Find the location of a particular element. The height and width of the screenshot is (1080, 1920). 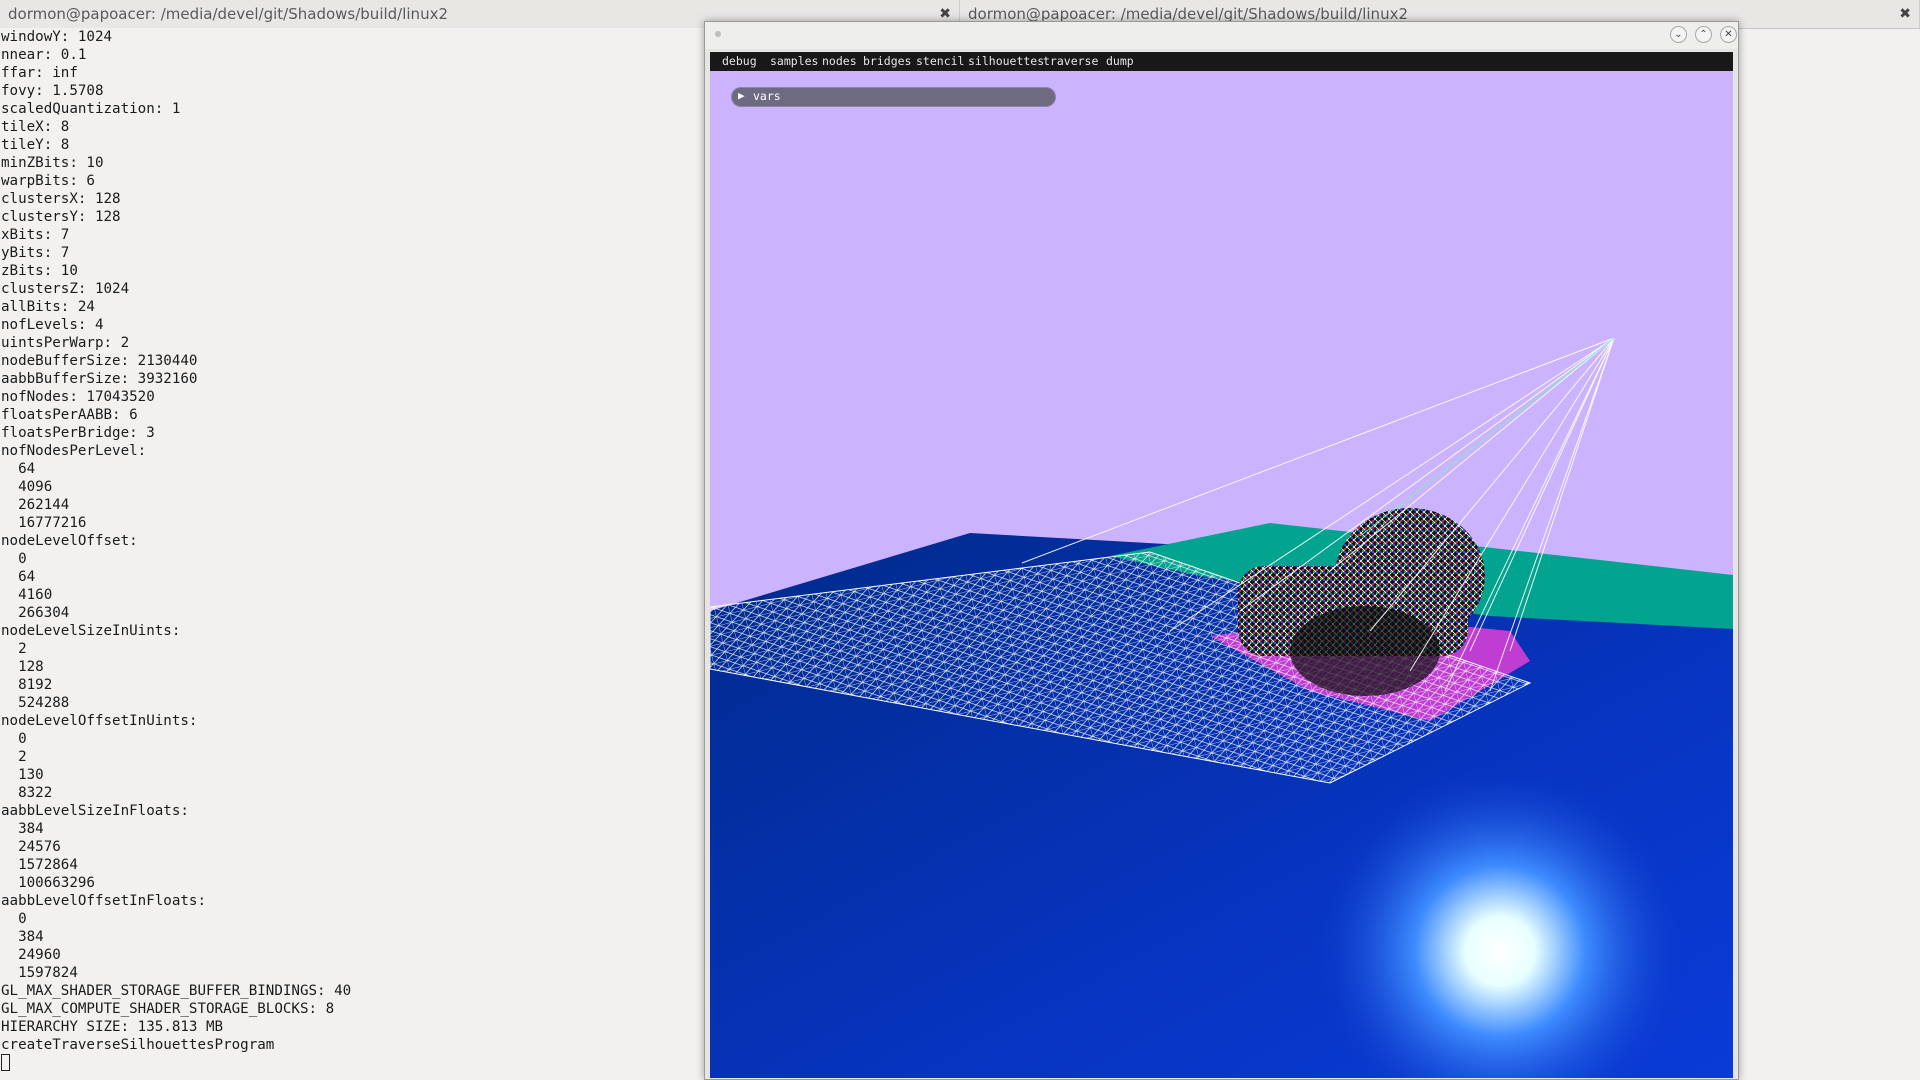

terminal-line: tileY: 8 is located at coordinates (35, 145).